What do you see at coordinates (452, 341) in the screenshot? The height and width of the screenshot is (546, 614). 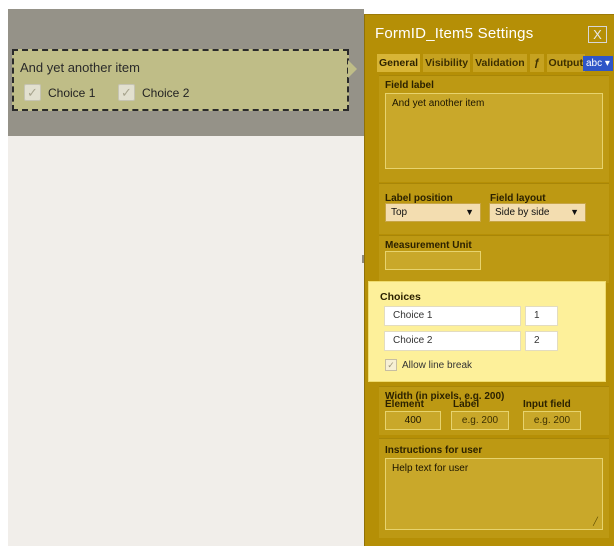 I see `choice-text-input-2: Choice 2` at bounding box center [452, 341].